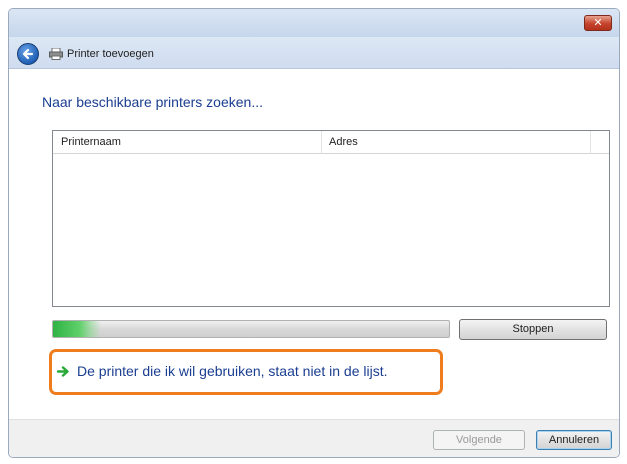  Describe the element at coordinates (343, 142) in the screenshot. I see `column-header-address: Adres` at that location.